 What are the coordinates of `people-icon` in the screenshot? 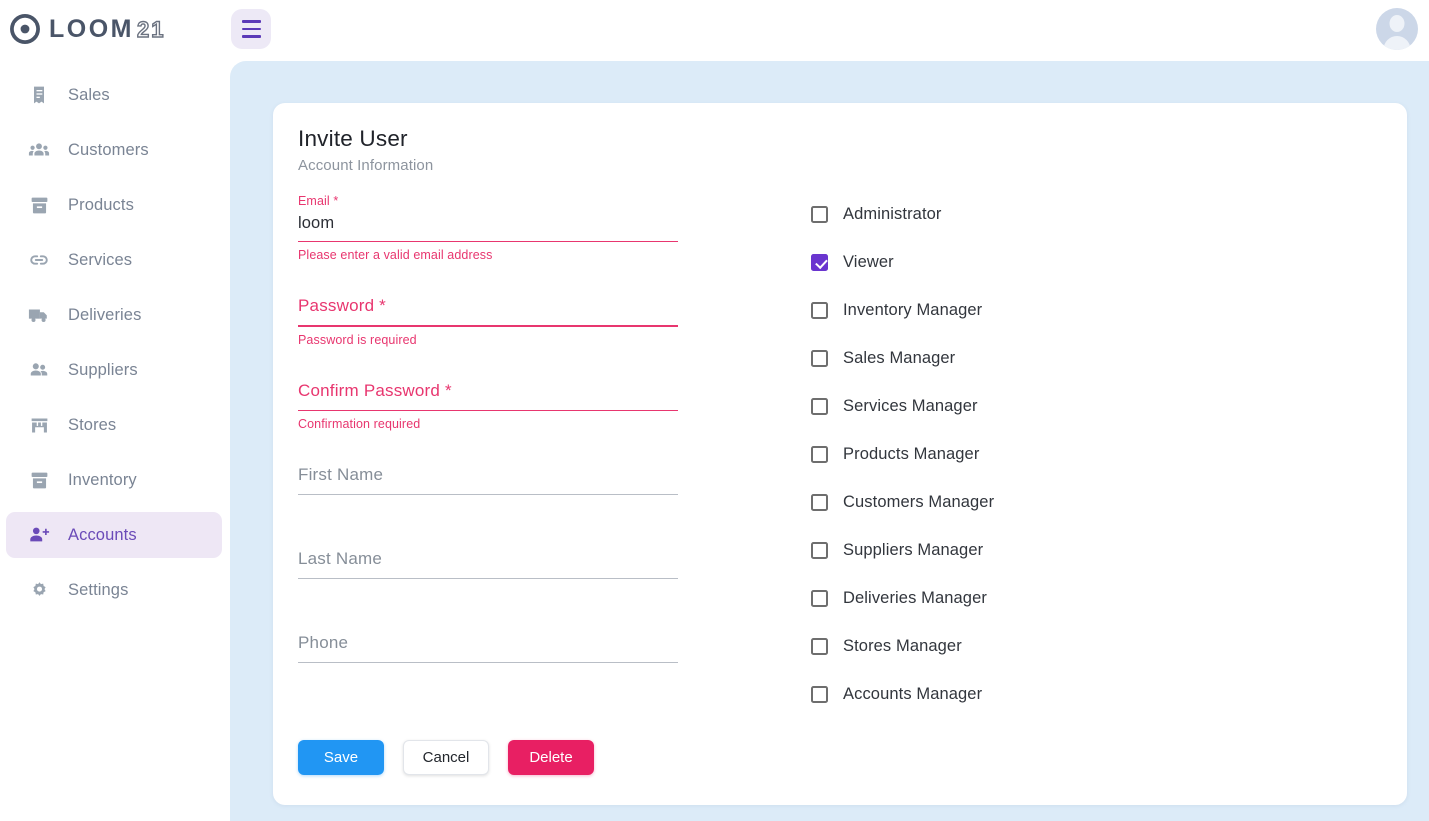 It's located at (39, 150).